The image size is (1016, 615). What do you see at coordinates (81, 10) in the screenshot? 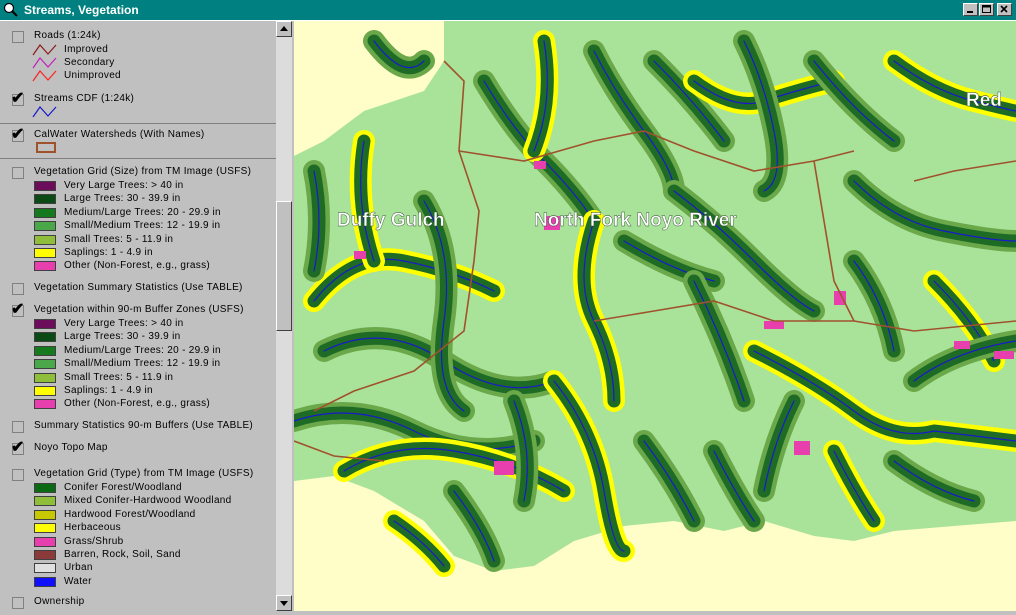
I see `window-title: Streams, Vegetation` at bounding box center [81, 10].